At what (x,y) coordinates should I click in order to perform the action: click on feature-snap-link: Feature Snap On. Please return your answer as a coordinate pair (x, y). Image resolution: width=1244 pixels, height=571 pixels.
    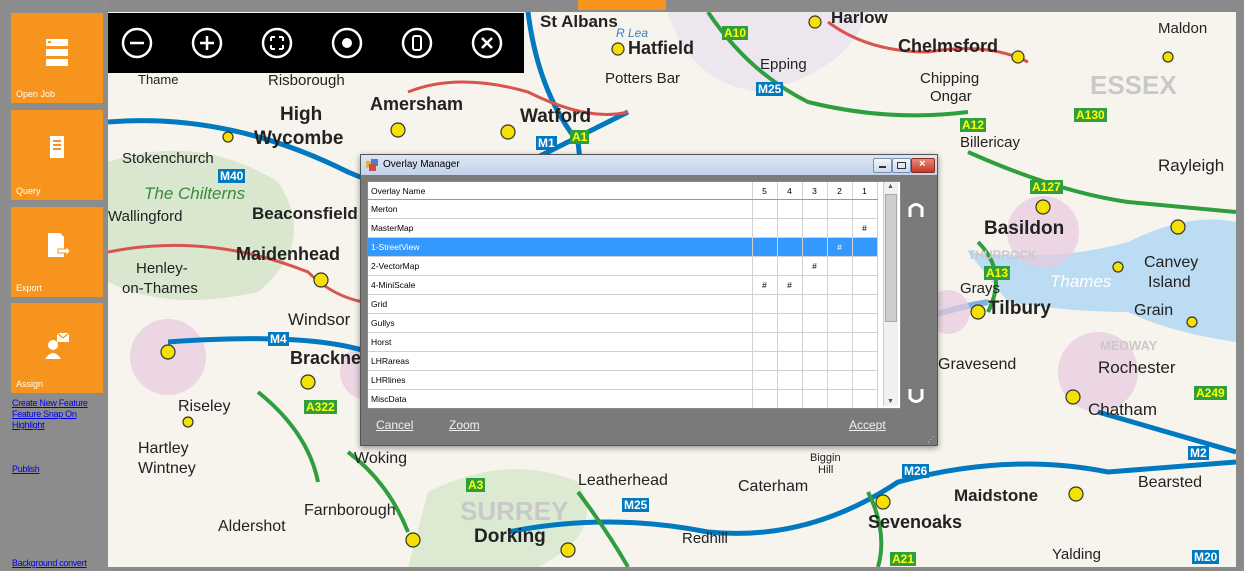
    Looking at the image, I should click on (44, 414).